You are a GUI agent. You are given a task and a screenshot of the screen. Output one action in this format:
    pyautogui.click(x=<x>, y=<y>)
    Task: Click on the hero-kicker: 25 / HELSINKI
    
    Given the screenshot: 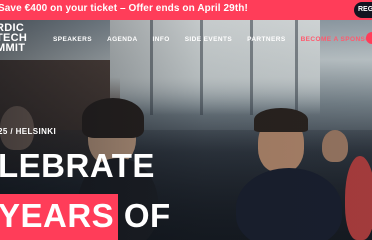 What is the action you would take?
    pyautogui.click(x=28, y=131)
    